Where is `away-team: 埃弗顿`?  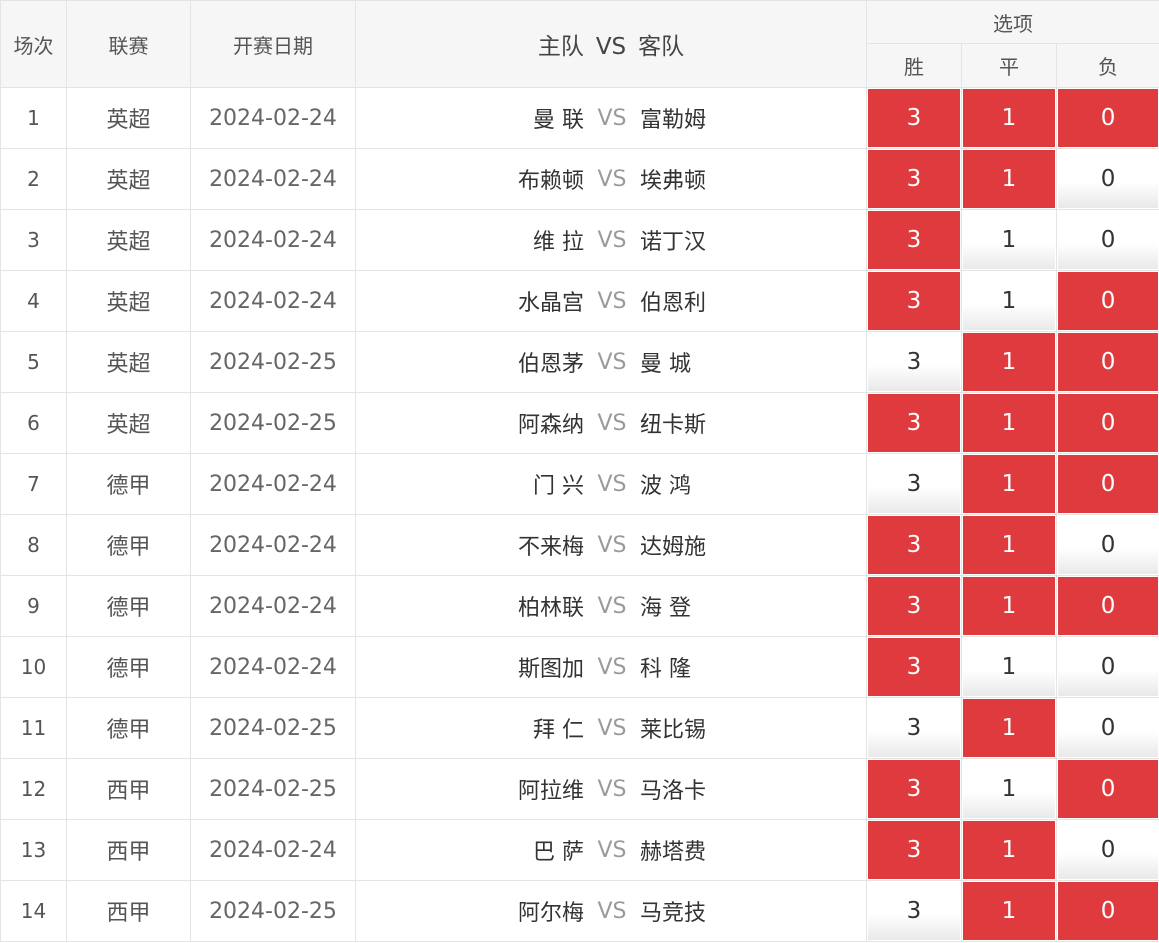 away-team: 埃弗顿 is located at coordinates (673, 181).